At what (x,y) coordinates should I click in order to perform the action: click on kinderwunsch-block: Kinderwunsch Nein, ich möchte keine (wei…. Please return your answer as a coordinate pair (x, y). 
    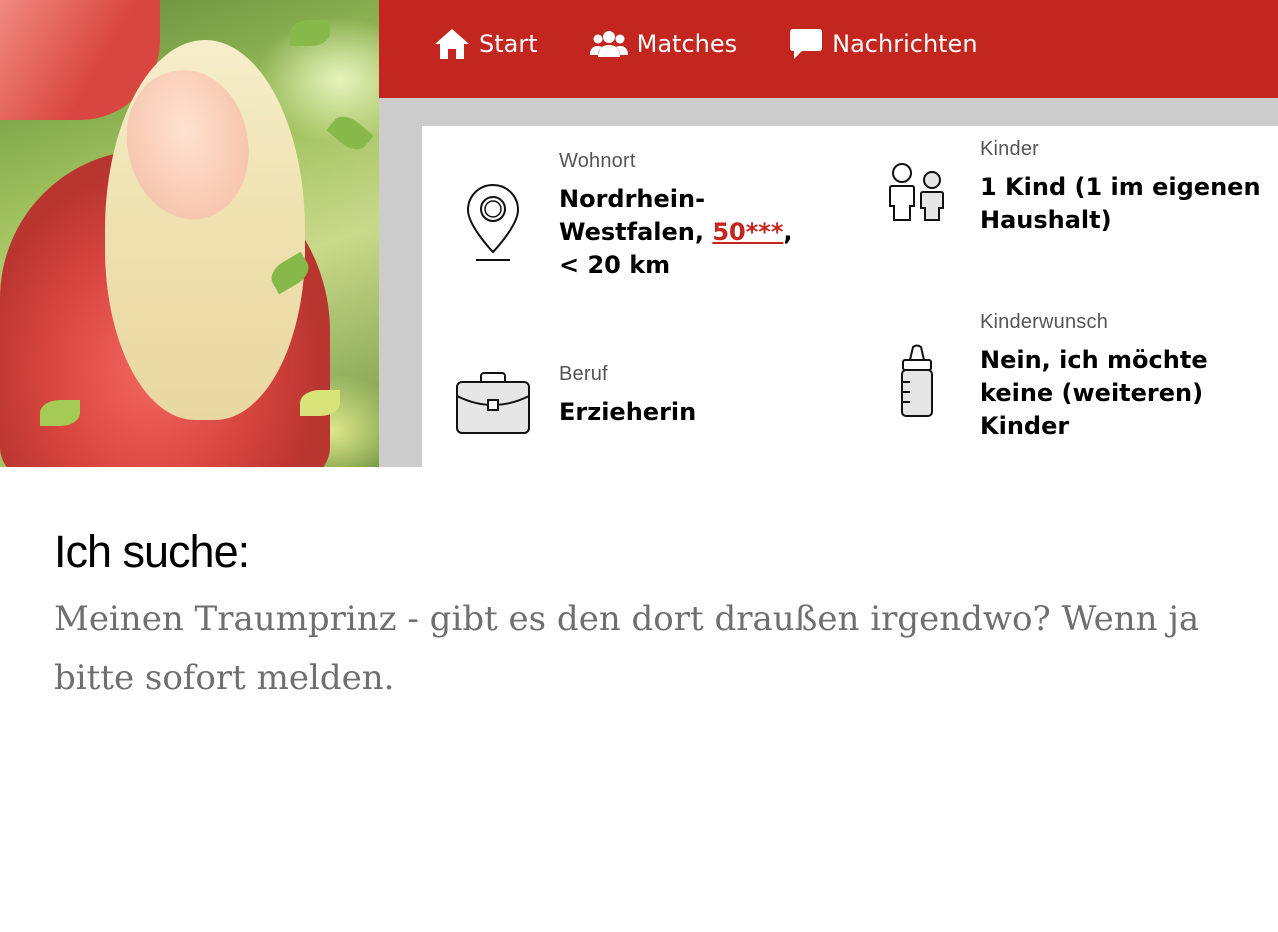
    Looking at the image, I should click on (1125, 377).